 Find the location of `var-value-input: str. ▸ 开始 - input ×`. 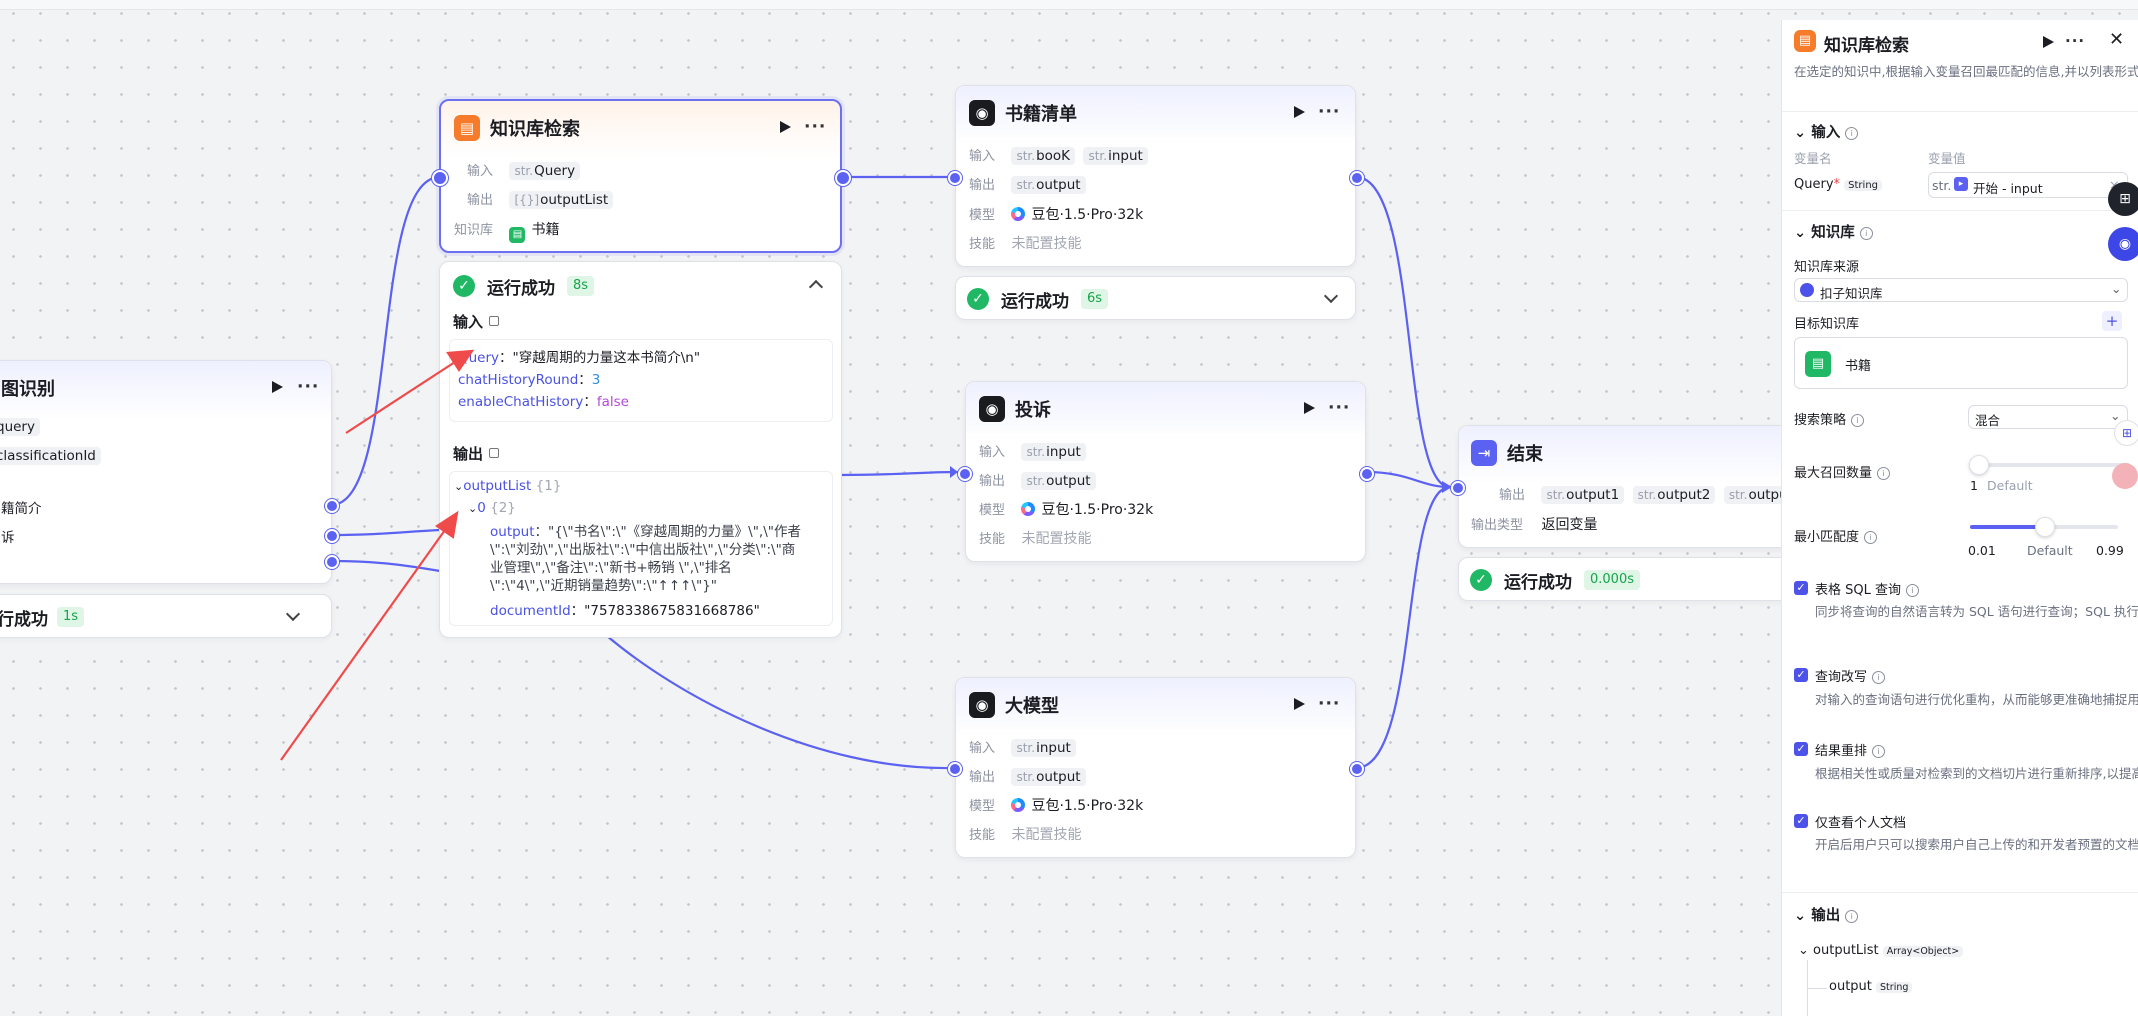

var-value-input: str. ▸ 开始 - input × is located at coordinates (2028, 185).